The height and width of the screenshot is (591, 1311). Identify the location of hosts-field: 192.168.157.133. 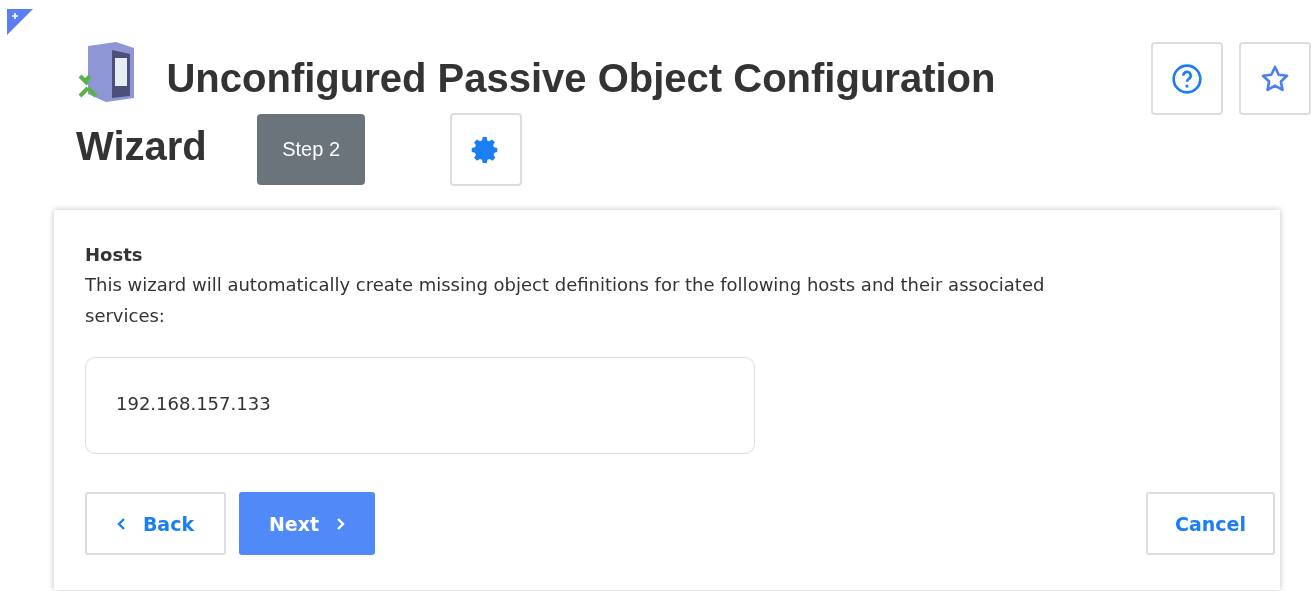
(420, 405).